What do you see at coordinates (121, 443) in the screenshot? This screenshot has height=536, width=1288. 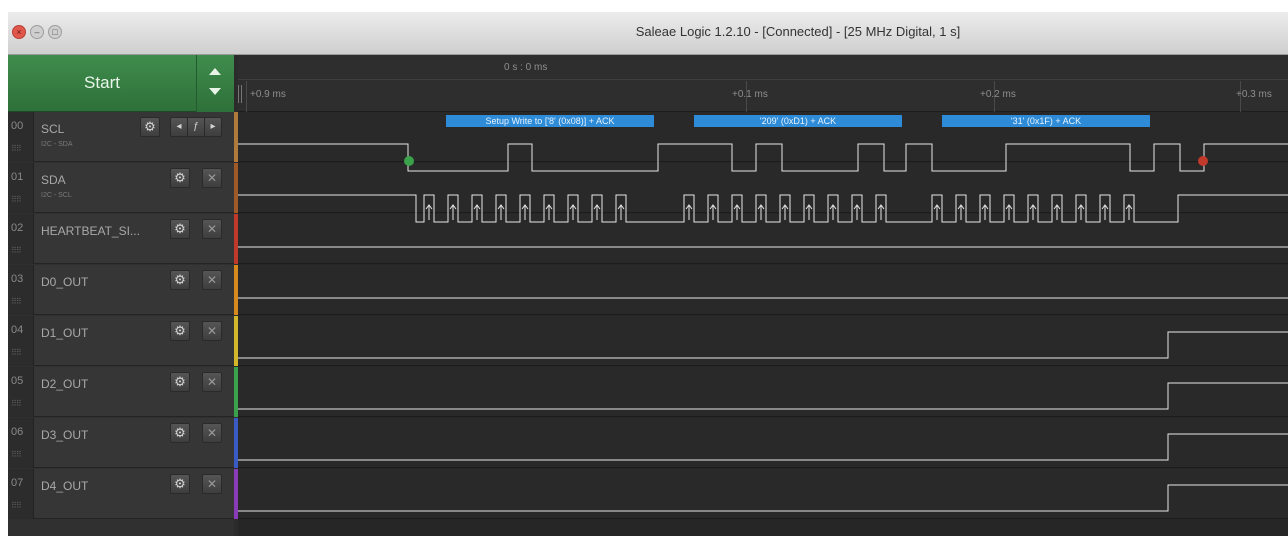 I see `channel-row: 06 ⠿⠿ D3_OUT ⚙ ✕` at bounding box center [121, 443].